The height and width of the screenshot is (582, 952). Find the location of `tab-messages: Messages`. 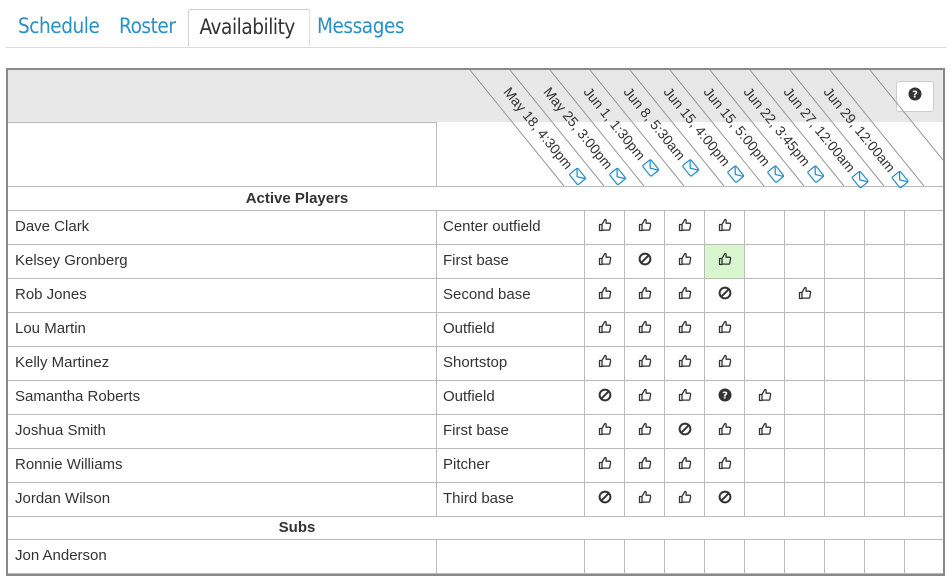

tab-messages: Messages is located at coordinates (361, 27).